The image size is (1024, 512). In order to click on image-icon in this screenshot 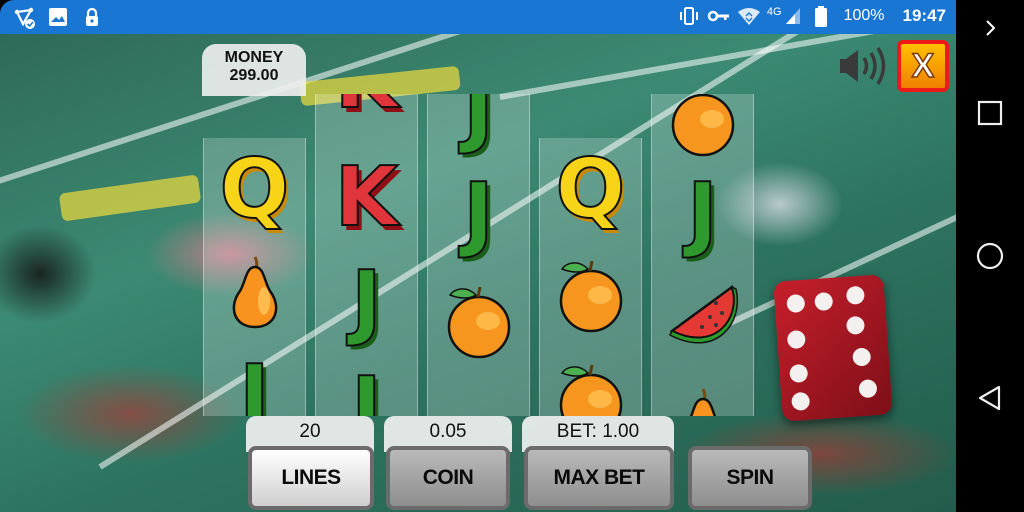, I will do `click(58, 17)`.